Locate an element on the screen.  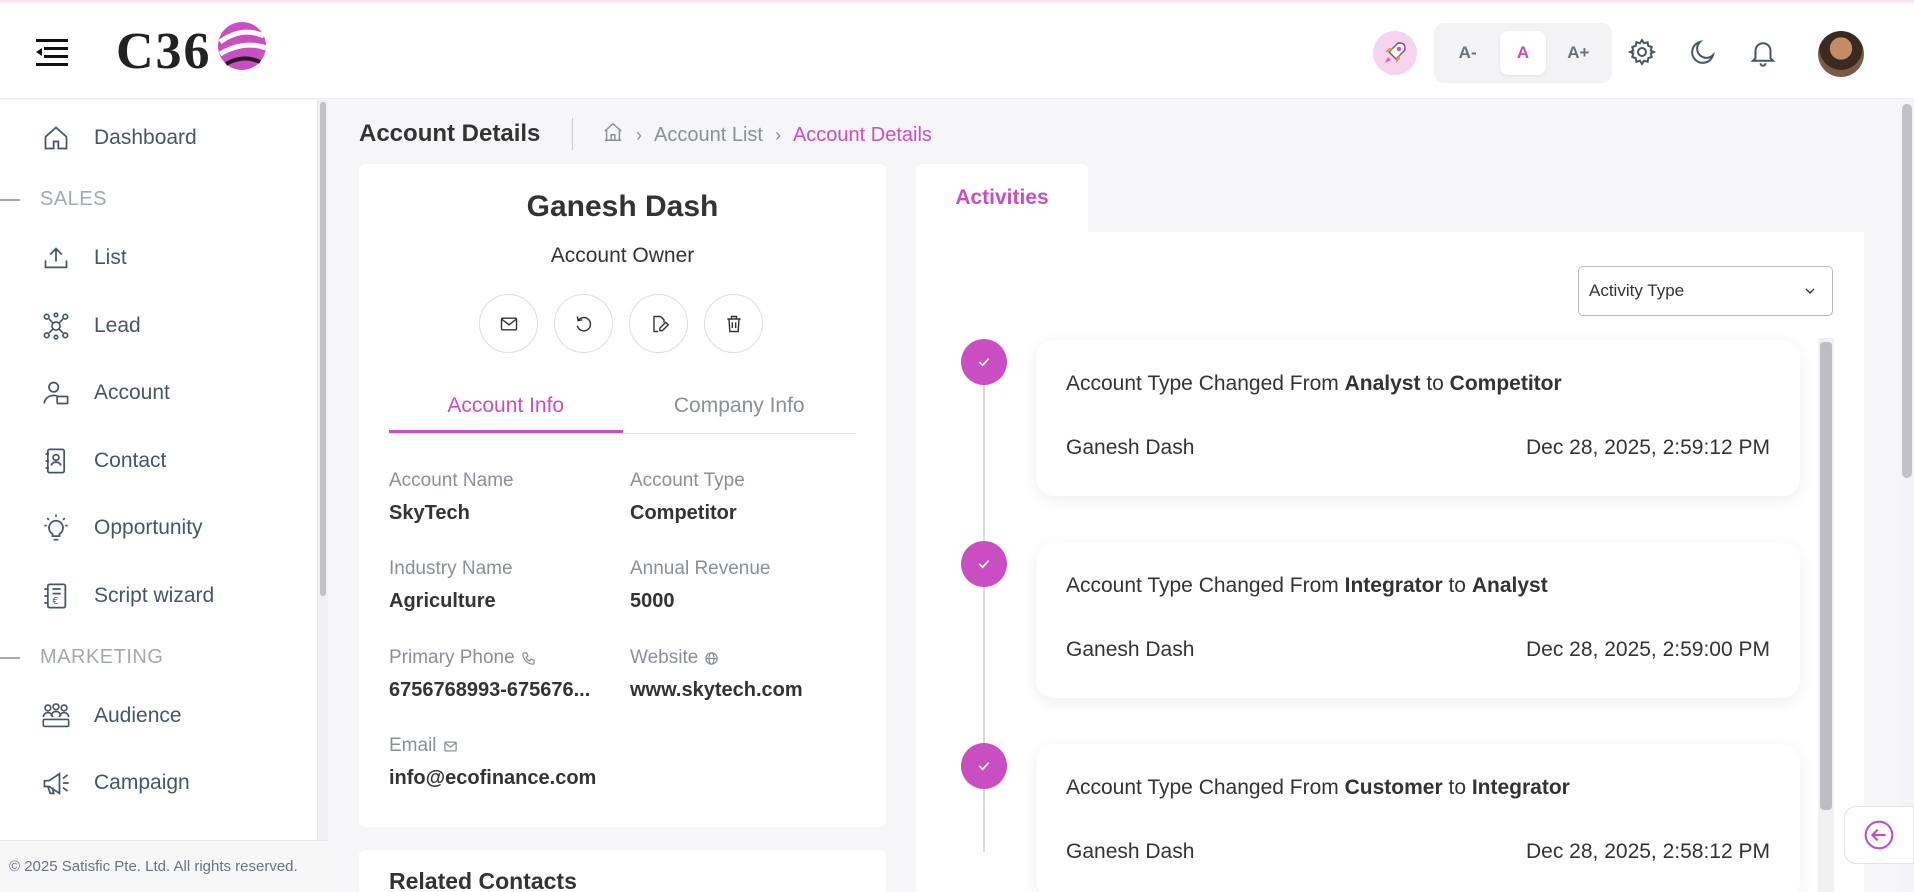
font-normal-button: A is located at coordinates (1522, 53).